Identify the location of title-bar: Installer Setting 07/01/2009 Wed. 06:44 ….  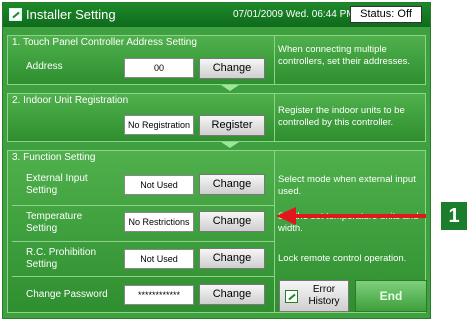
(216, 15).